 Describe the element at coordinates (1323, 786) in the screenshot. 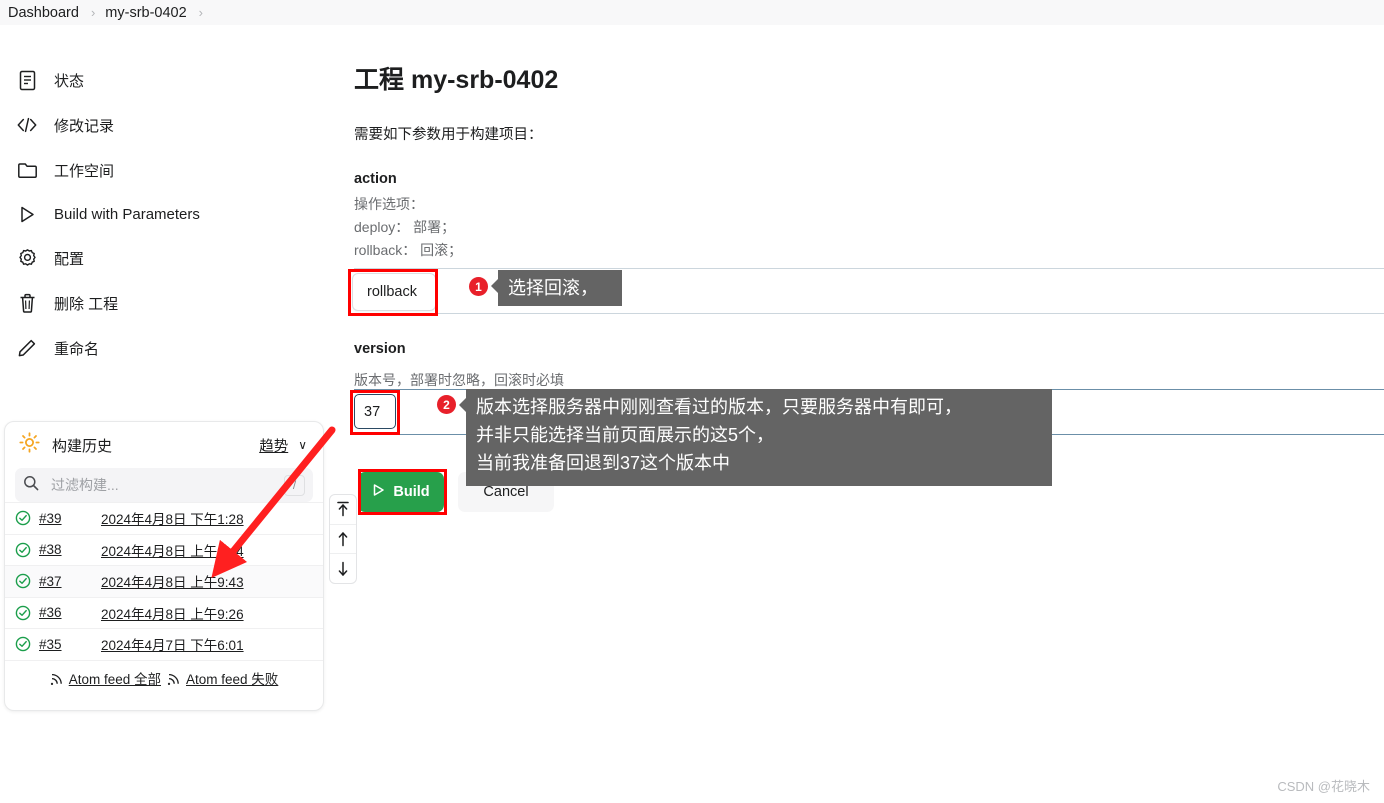

I see `watermark: CSDN @花晓木` at that location.